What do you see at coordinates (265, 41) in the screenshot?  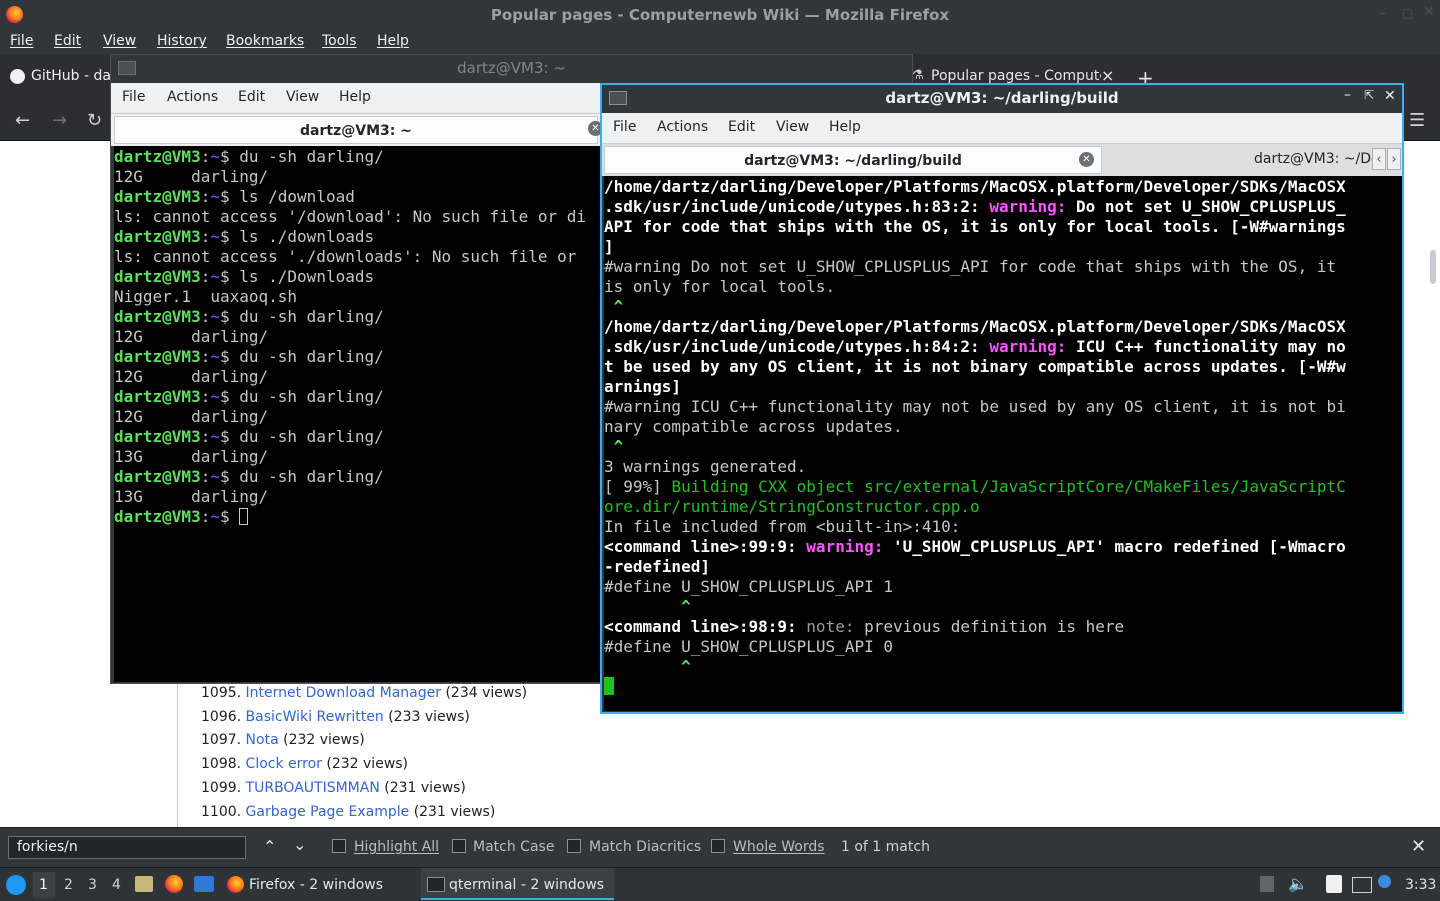 I see `menu-bookmarks: Bookmarks` at bounding box center [265, 41].